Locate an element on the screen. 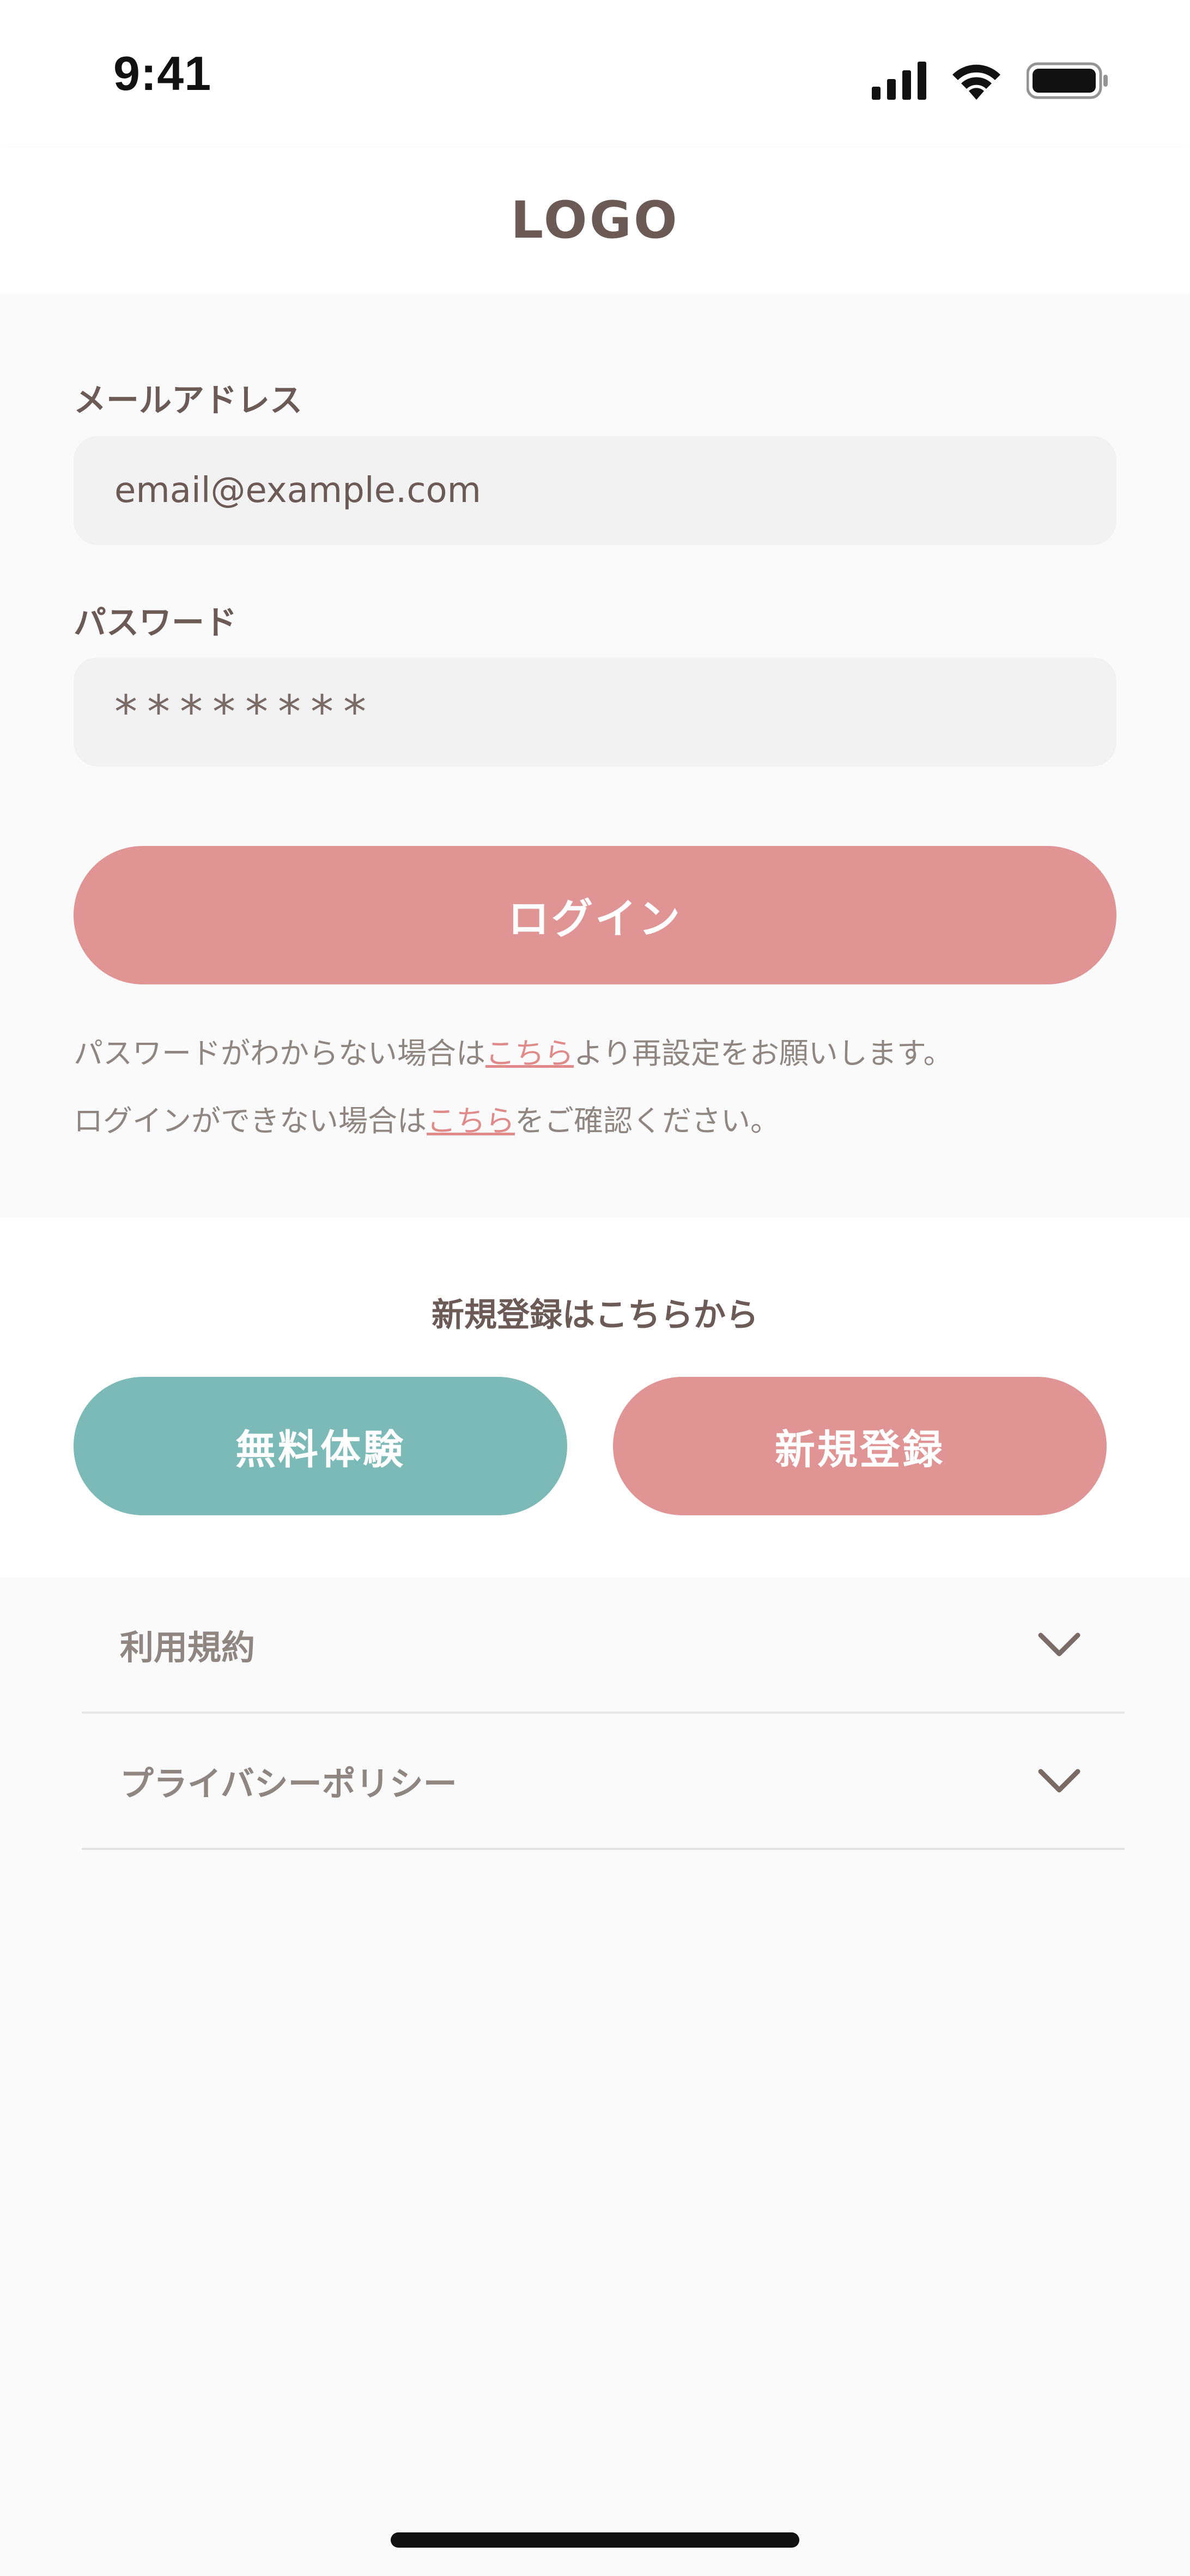 This screenshot has height=2576, width=1190. email-field: email@example.com is located at coordinates (595, 490).